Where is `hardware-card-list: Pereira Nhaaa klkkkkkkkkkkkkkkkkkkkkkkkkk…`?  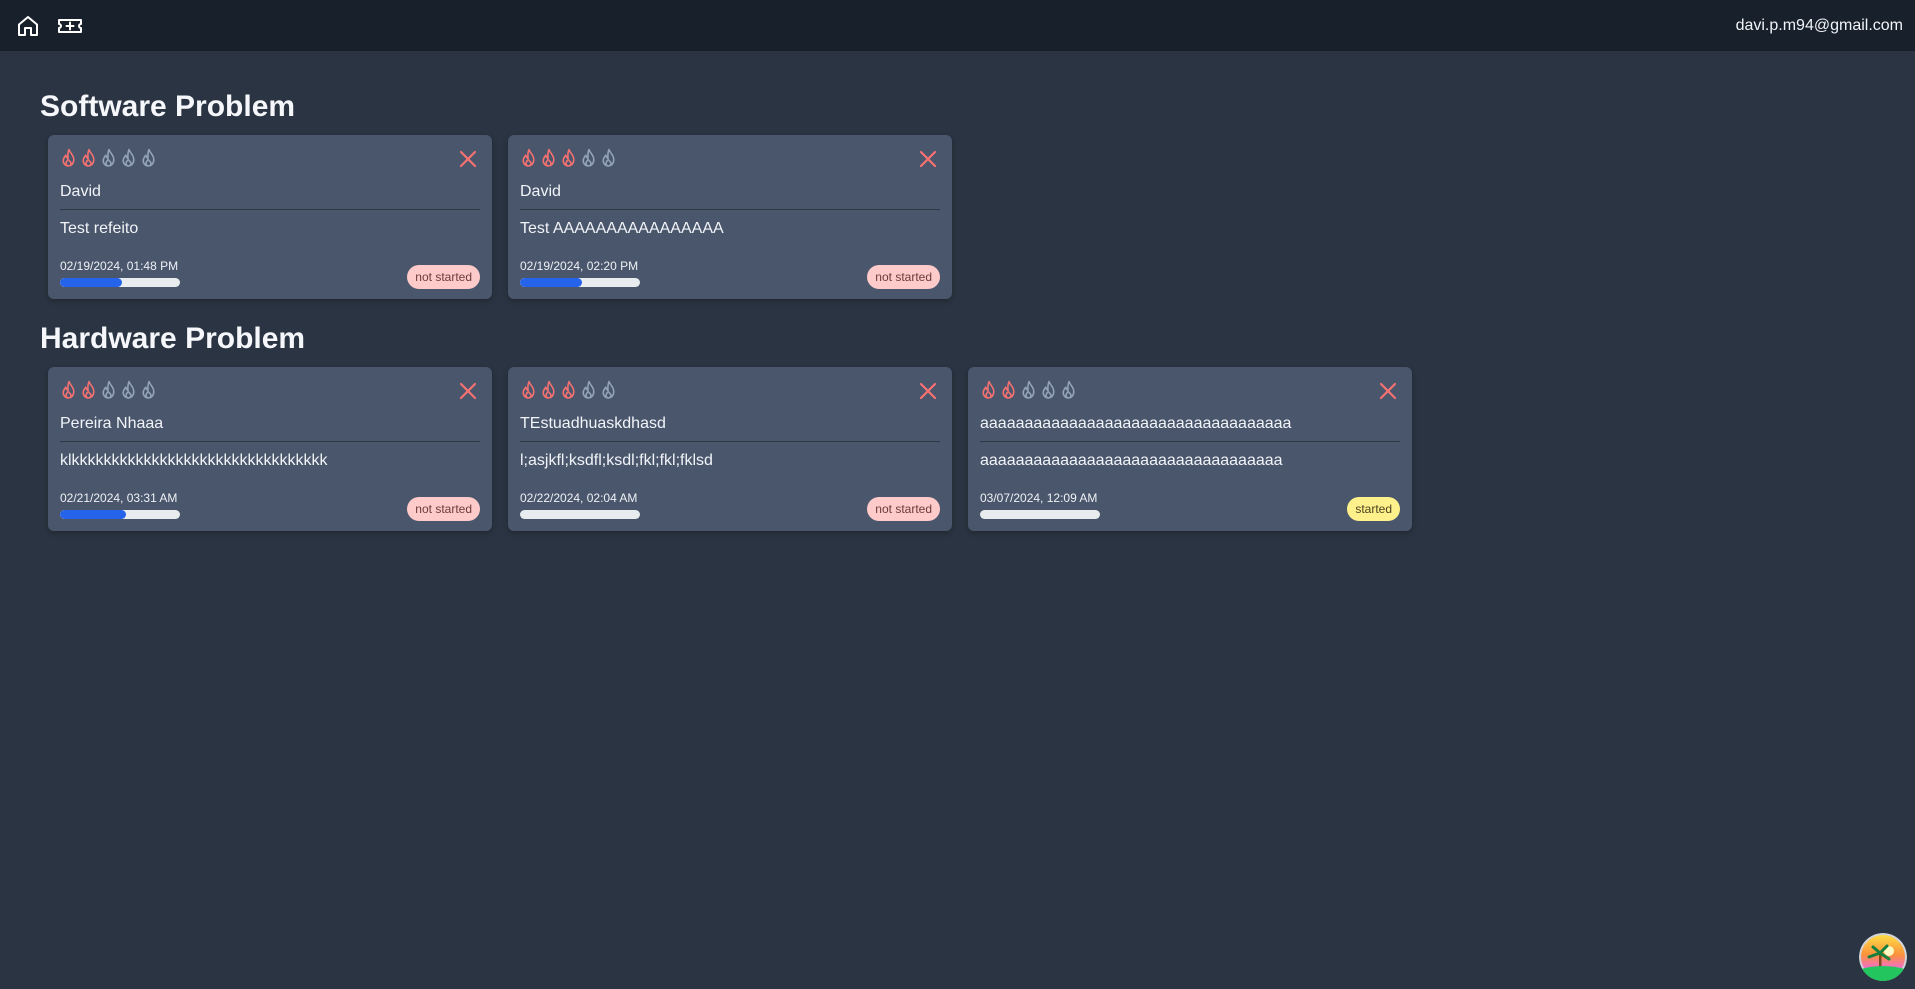 hardware-card-list: Pereira Nhaaa klkkkkkkkkkkkkkkkkkkkkkkkkk… is located at coordinates (730, 449).